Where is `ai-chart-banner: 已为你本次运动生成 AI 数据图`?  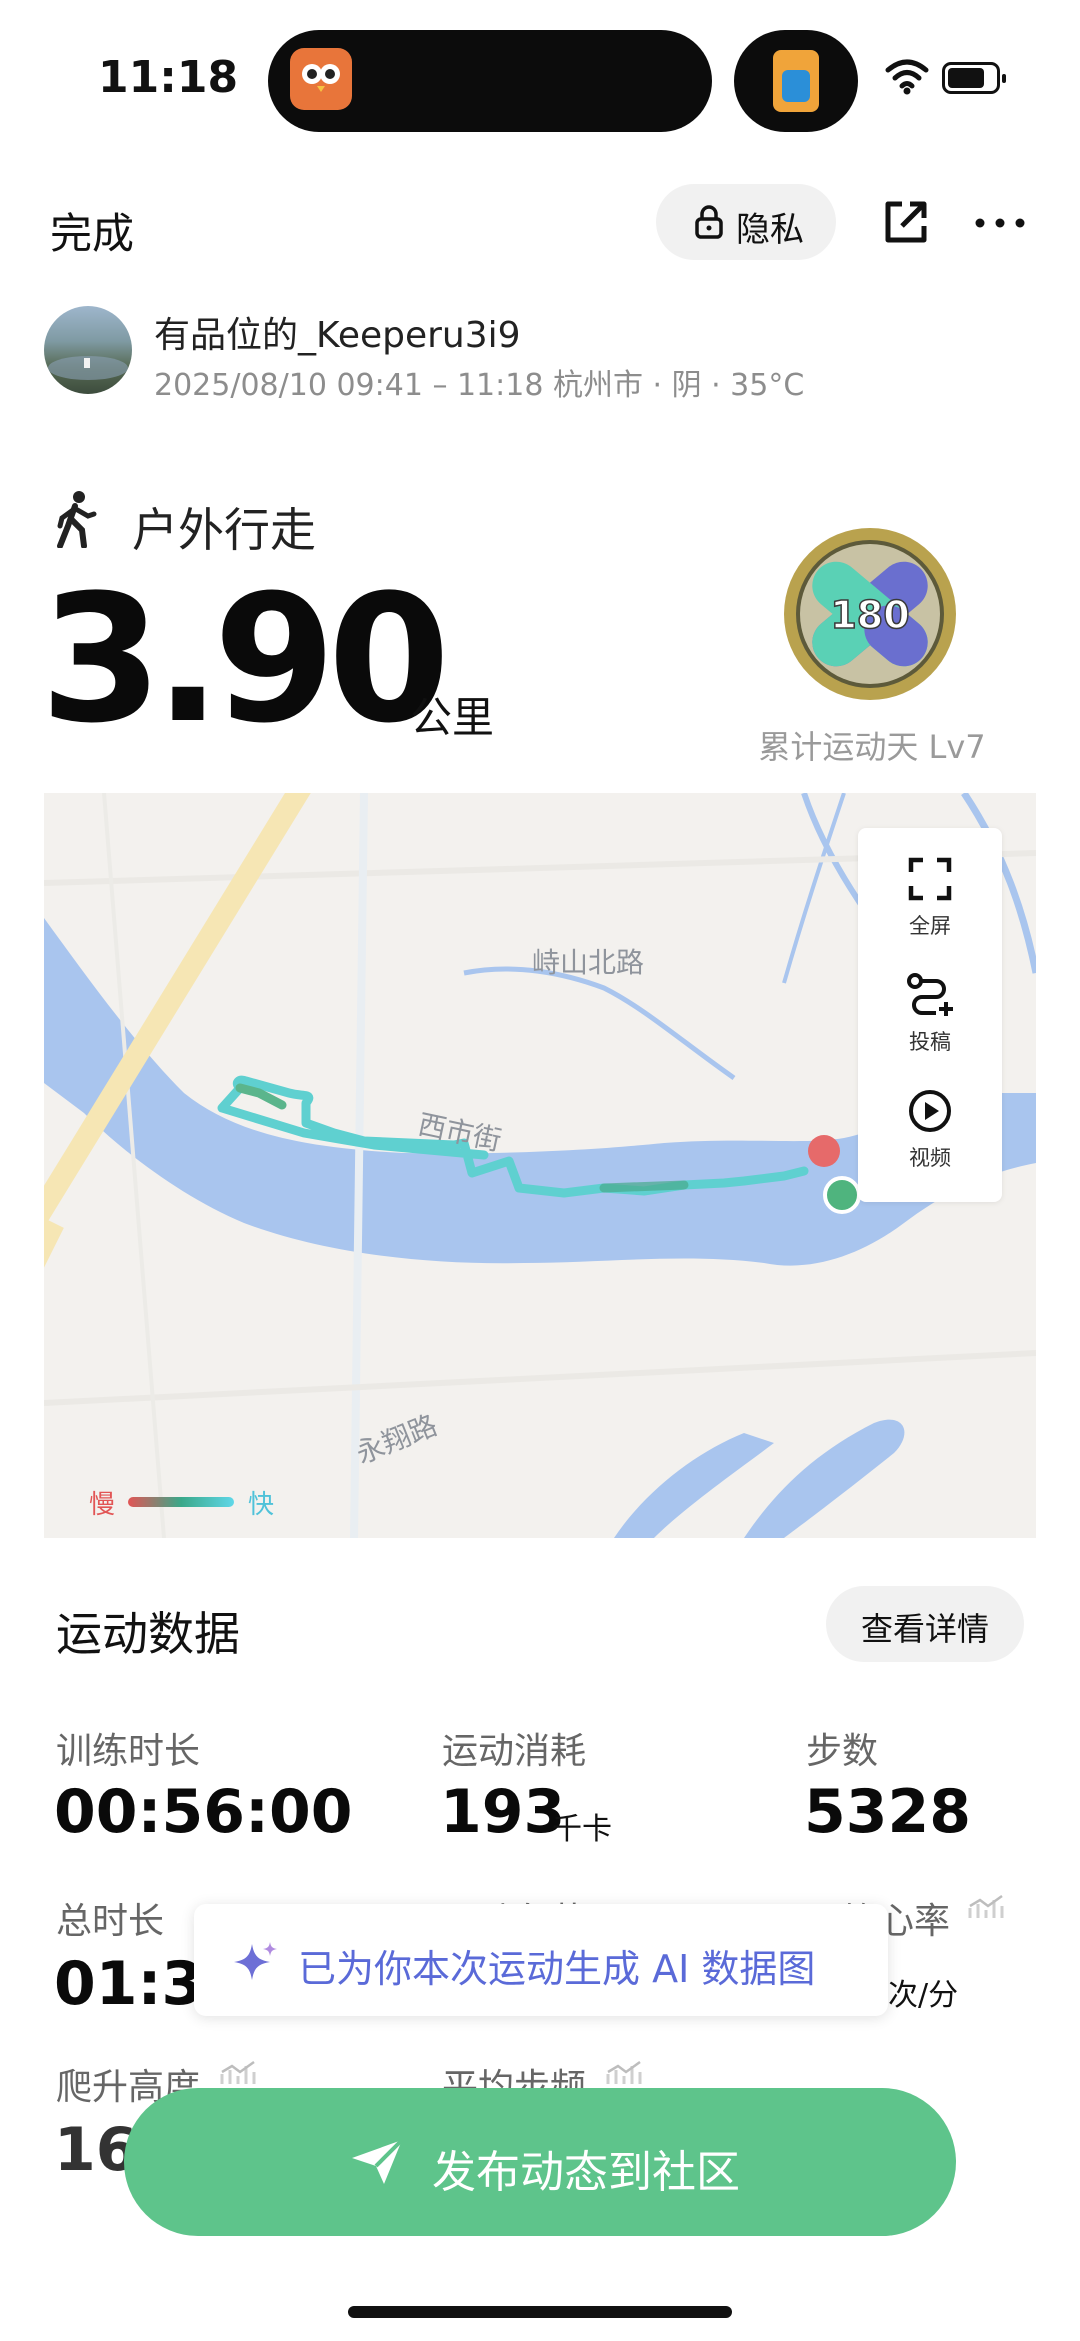 ai-chart-banner: 已为你本次运动生成 AI 数据图 is located at coordinates (541, 1960).